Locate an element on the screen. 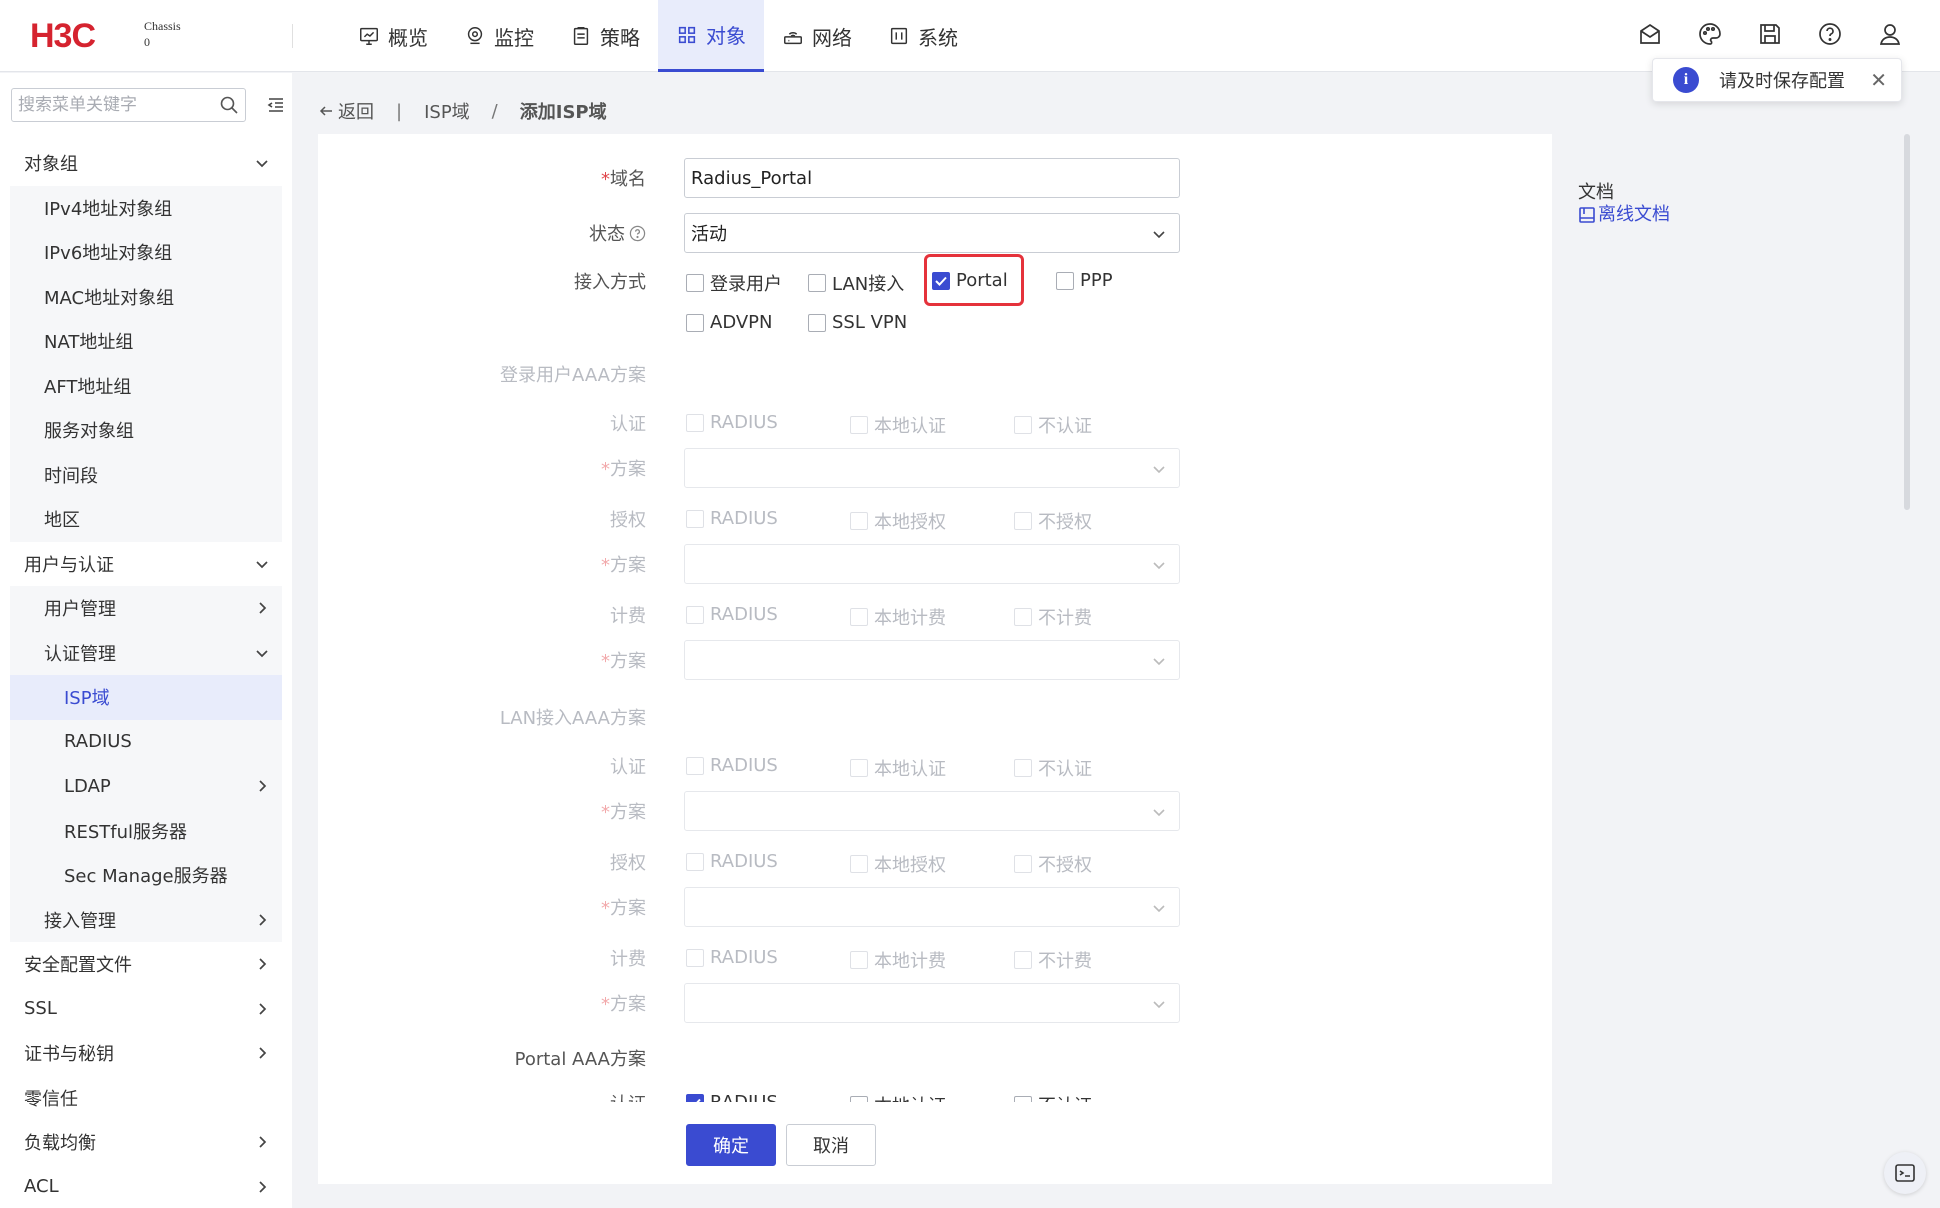 The image size is (1940, 1208). save-icon is located at coordinates (1770, 34).